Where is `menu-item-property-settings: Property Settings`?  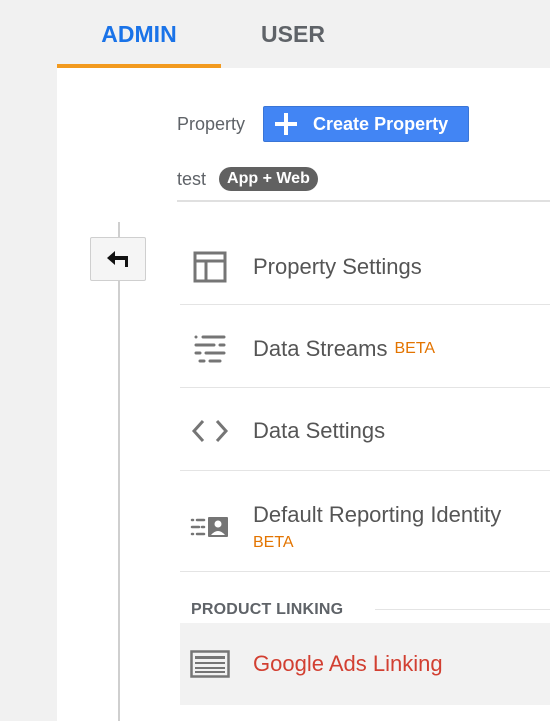 menu-item-property-settings: Property Settings is located at coordinates (365, 267).